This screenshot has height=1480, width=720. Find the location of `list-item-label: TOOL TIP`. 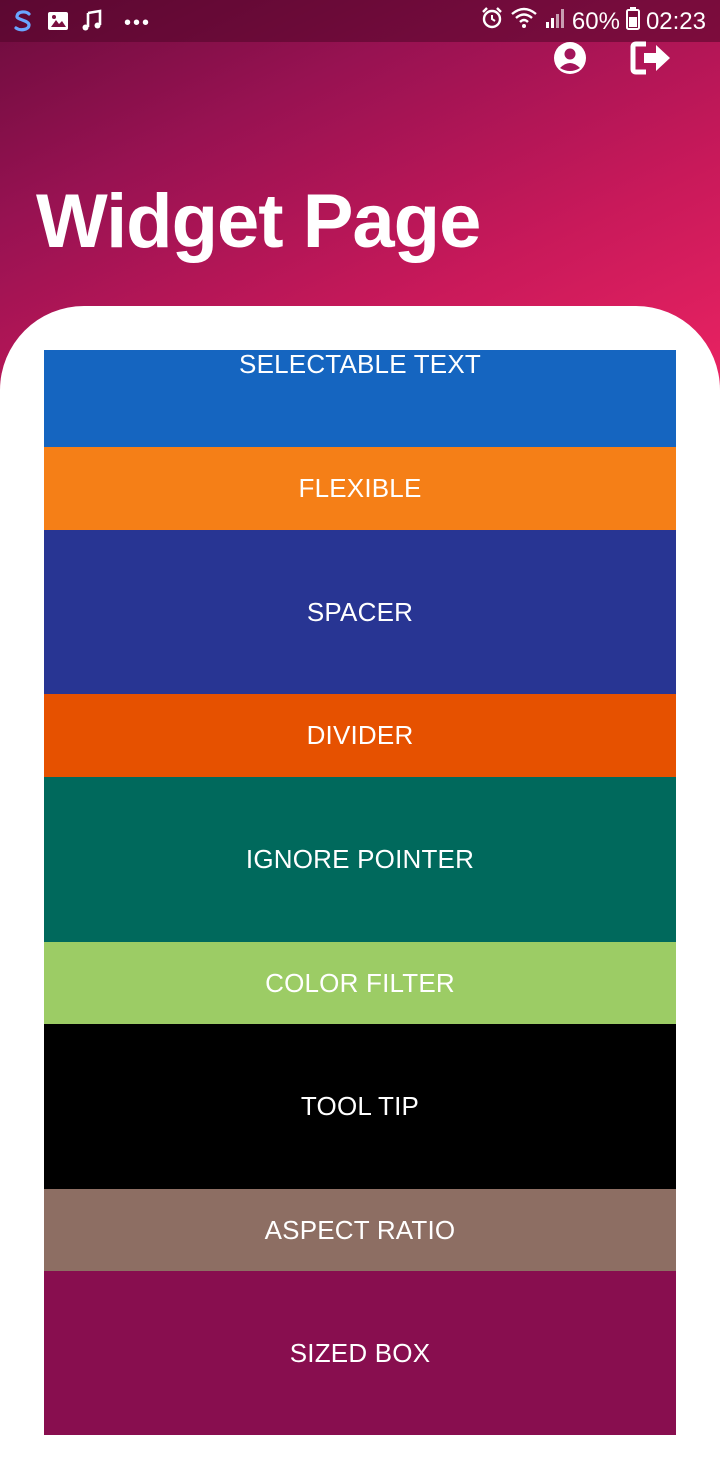

list-item-label: TOOL TIP is located at coordinates (360, 1106).